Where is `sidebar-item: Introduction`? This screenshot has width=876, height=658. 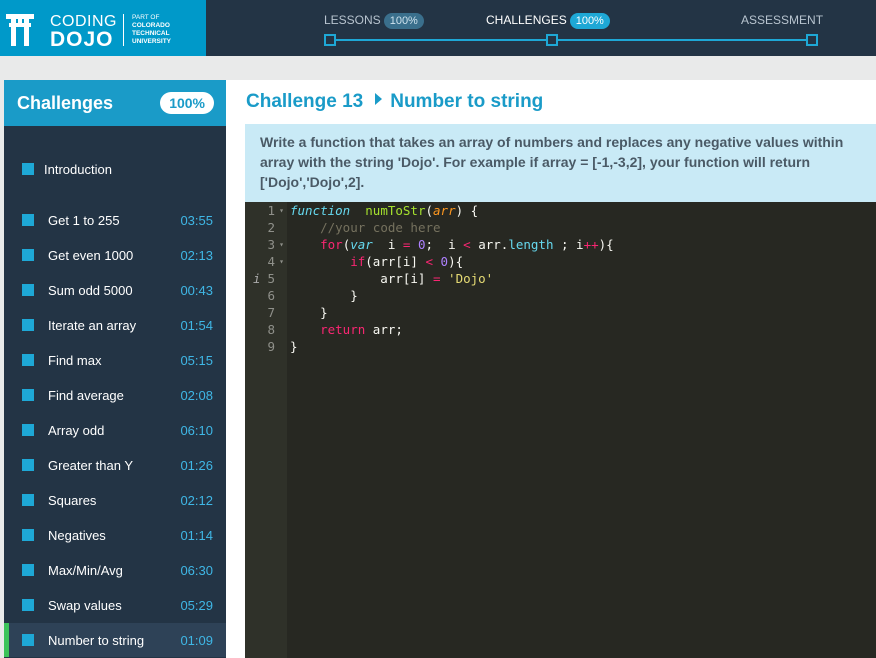
sidebar-item: Introduction is located at coordinates (115, 169).